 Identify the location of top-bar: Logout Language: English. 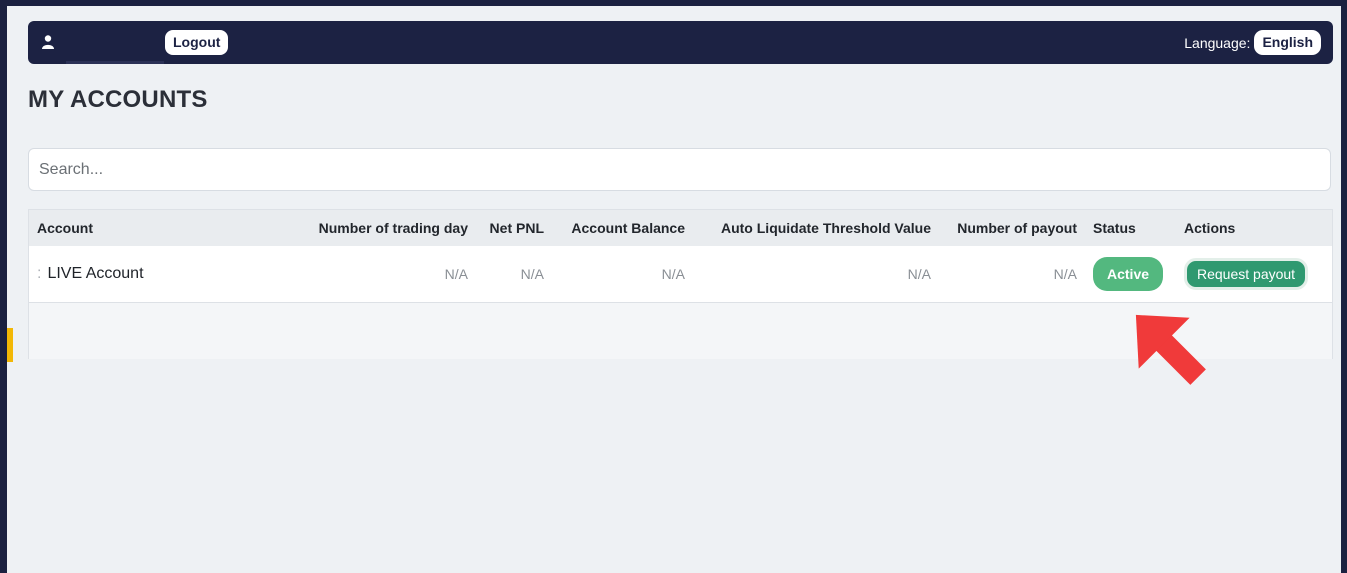
(680, 42).